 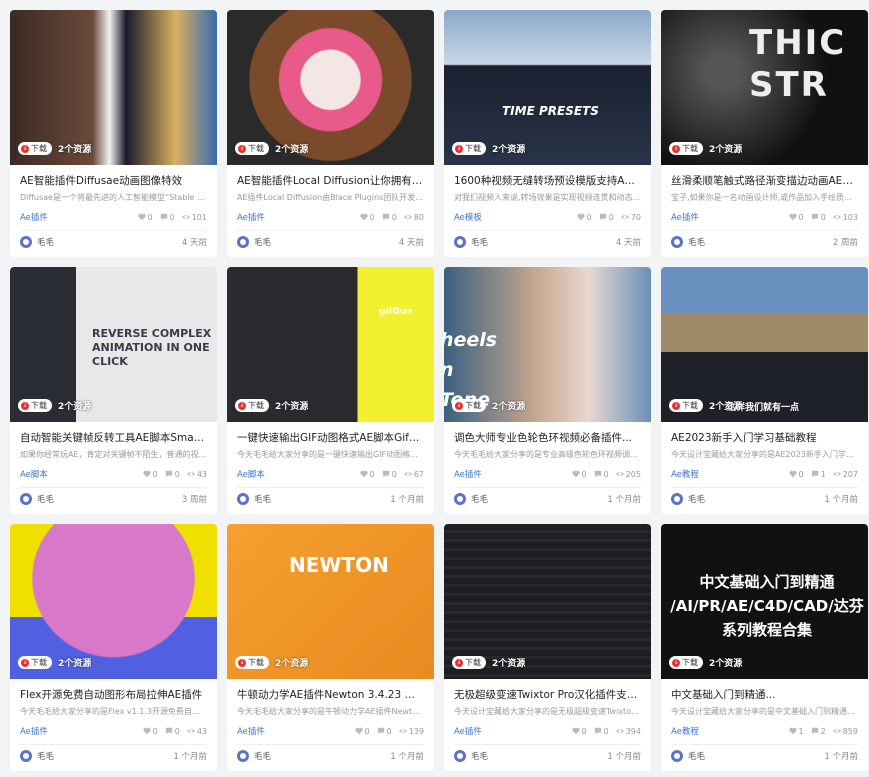 What do you see at coordinates (389, 731) in the screenshot?
I see `comments-count: 0` at bounding box center [389, 731].